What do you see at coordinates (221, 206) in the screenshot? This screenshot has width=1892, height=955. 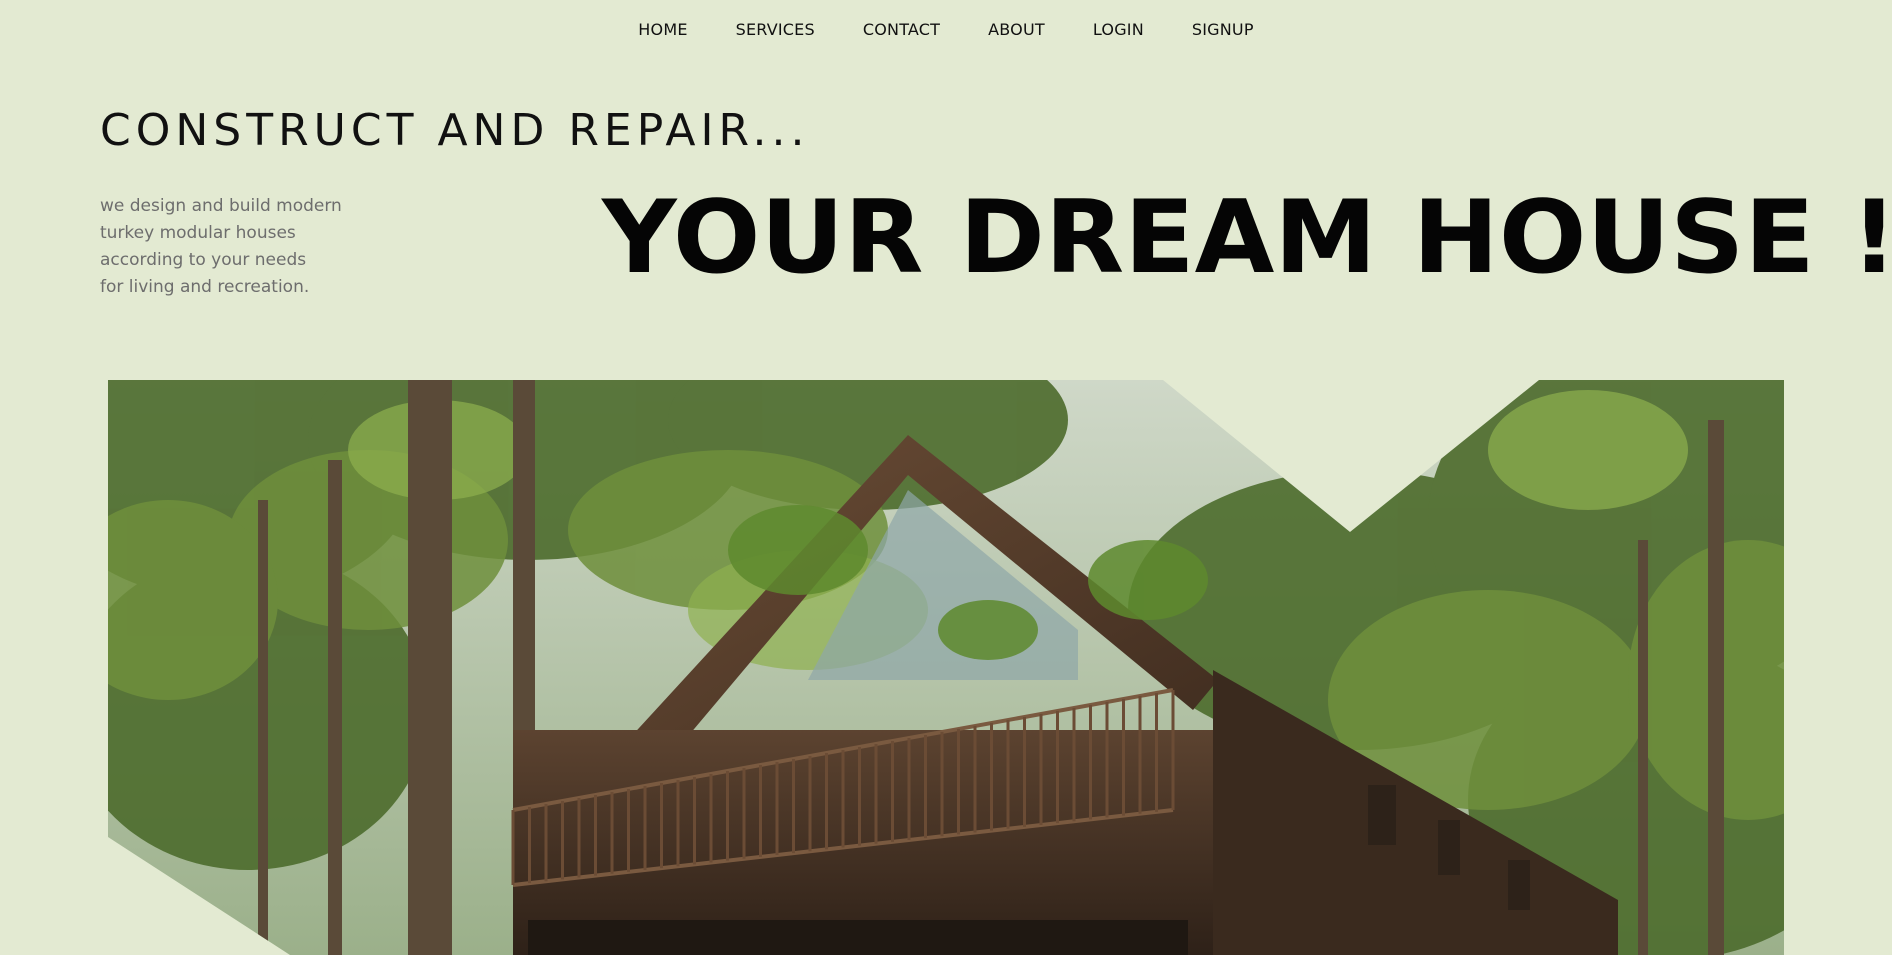 I see `hero-description-line: we design and build modern` at bounding box center [221, 206].